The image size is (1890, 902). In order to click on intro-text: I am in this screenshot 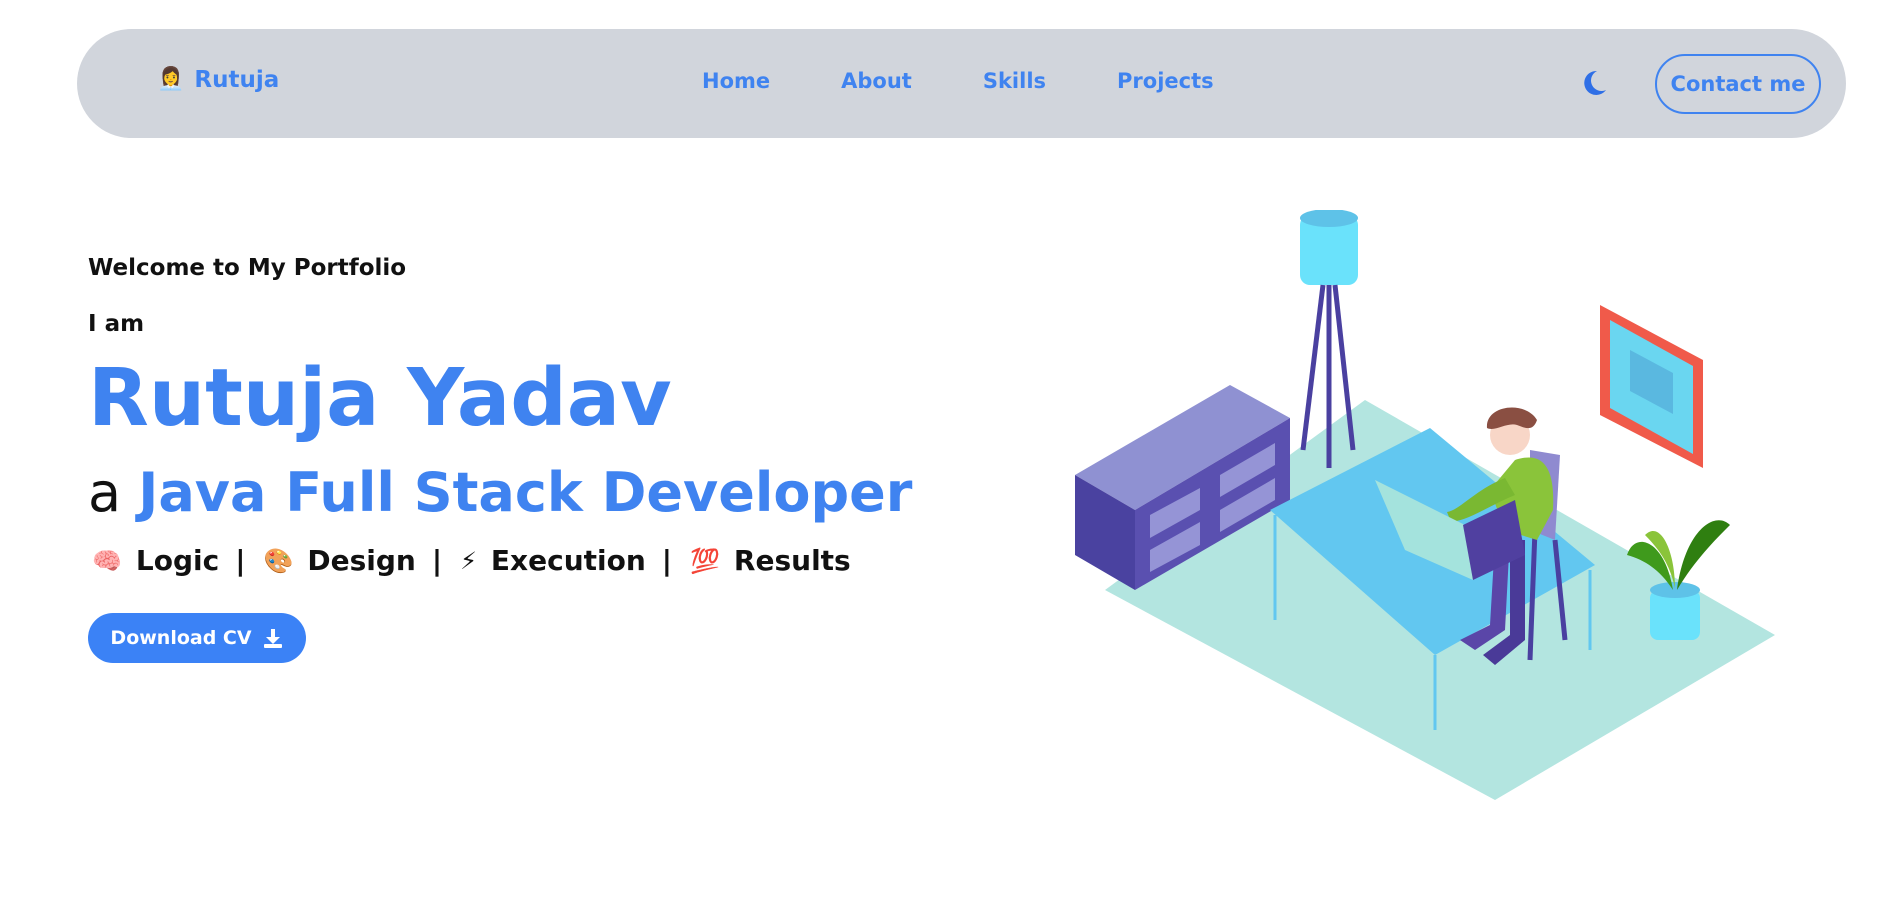, I will do `click(116, 324)`.